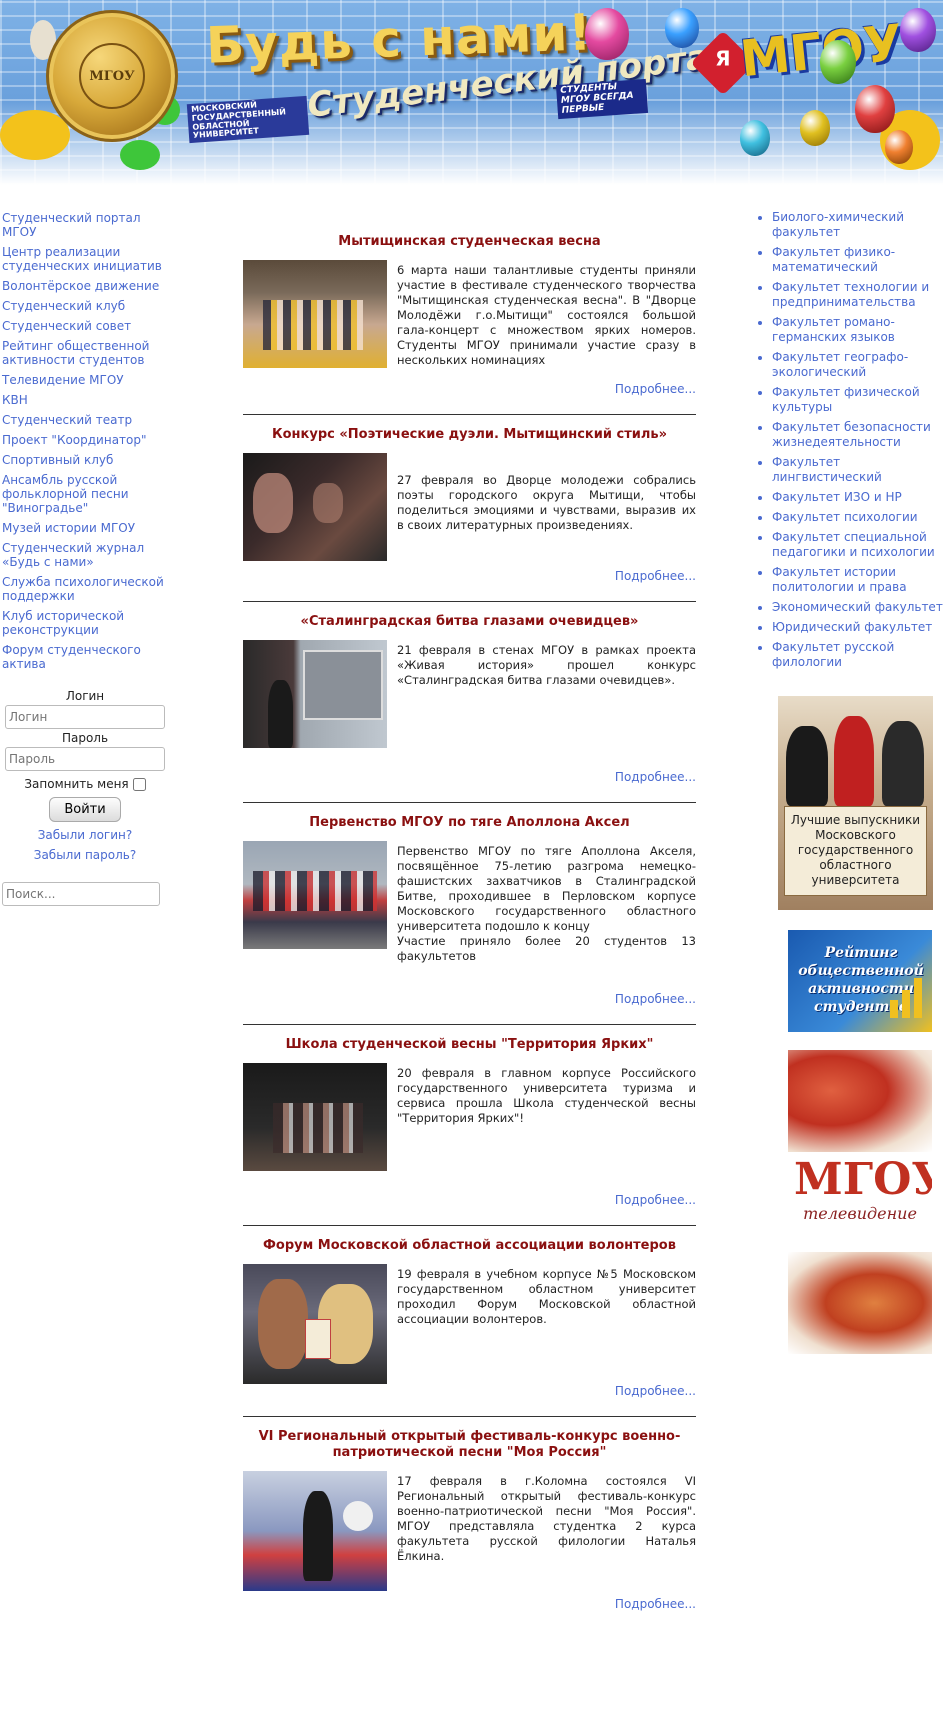  I want to click on remember-me-checkbox, so click(139, 784).